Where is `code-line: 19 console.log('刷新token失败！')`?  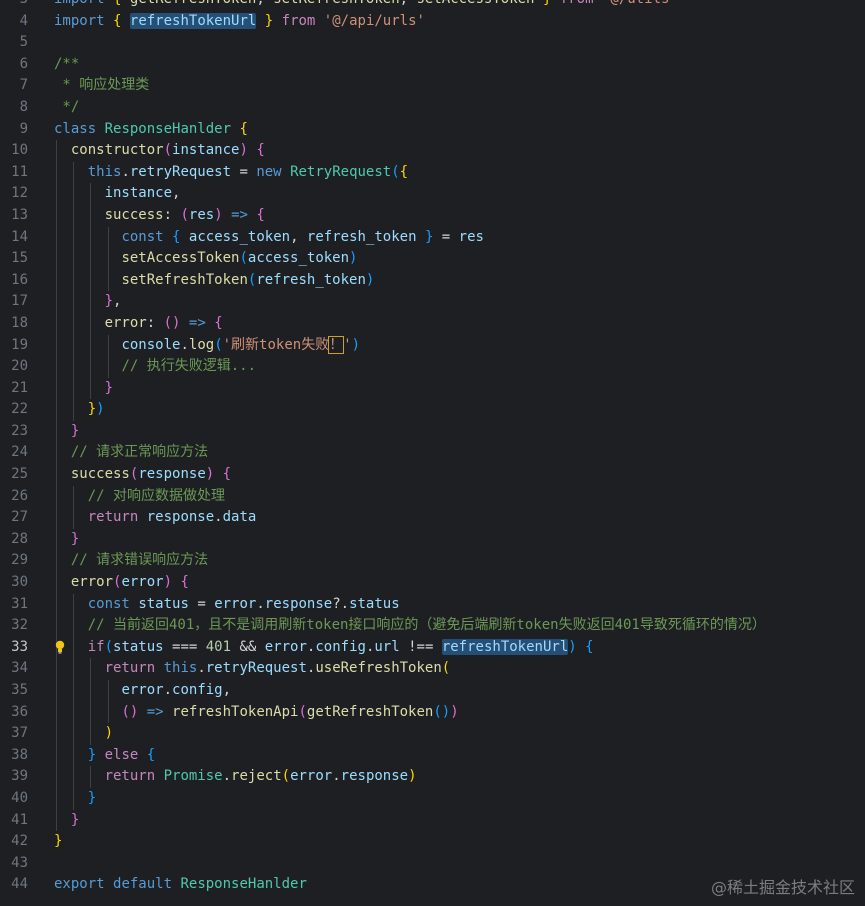 code-line: 19 console.log('刷新token失败！') is located at coordinates (432, 345).